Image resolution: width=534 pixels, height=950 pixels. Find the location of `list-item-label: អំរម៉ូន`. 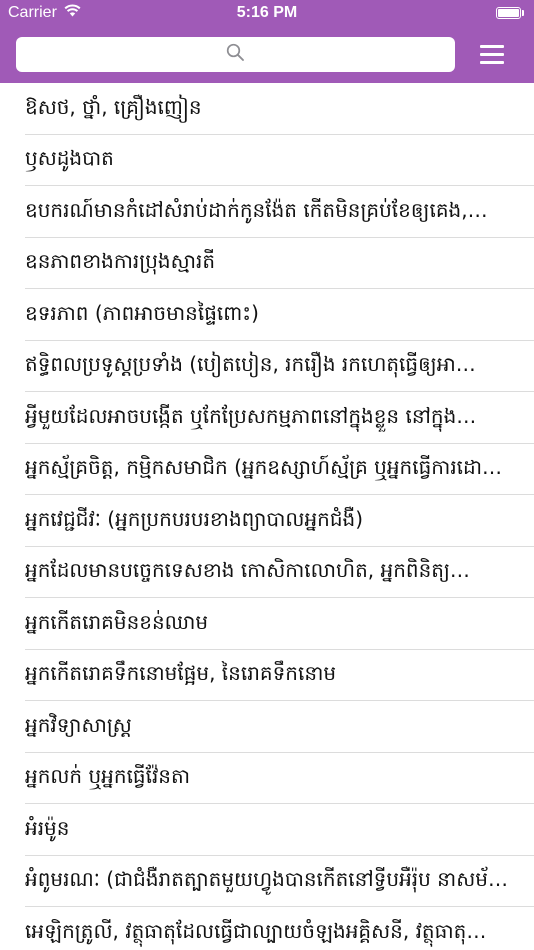

list-item-label: អំរម៉ូន is located at coordinates (47, 827).